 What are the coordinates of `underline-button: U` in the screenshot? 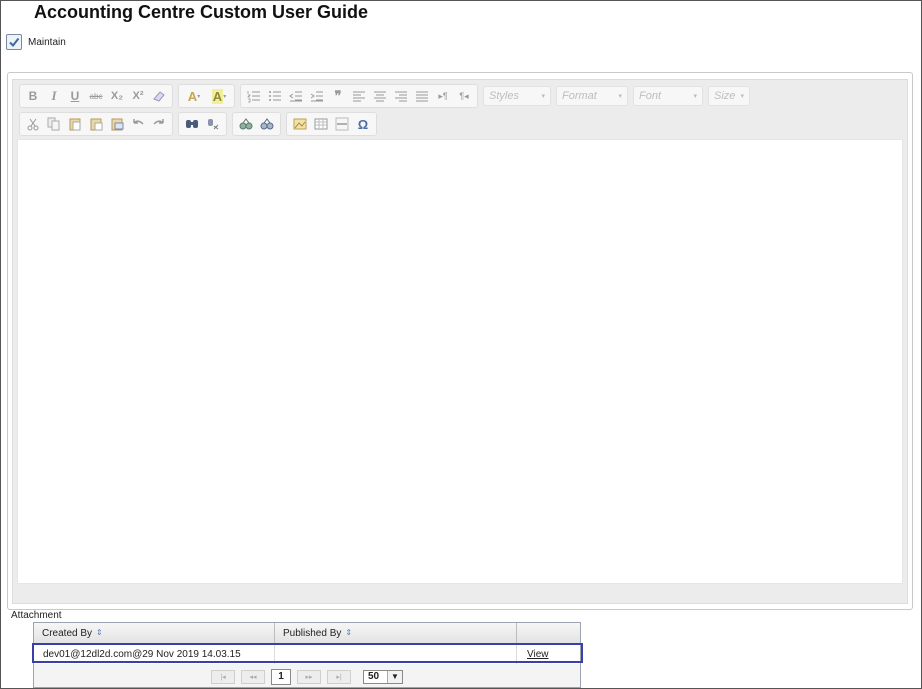 It's located at (75, 96).